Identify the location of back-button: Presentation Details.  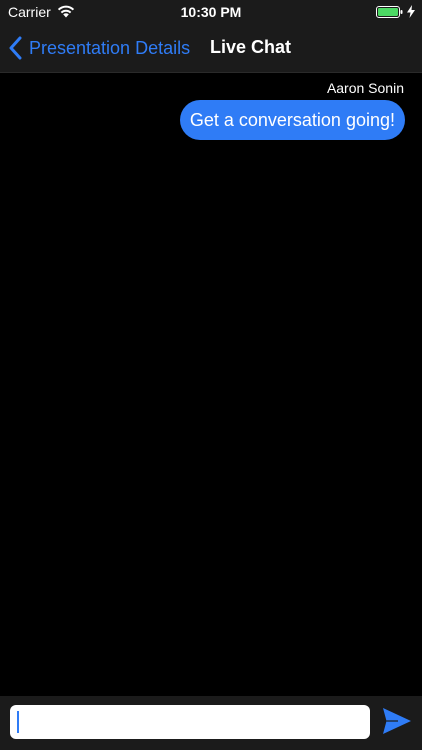
(99, 48).